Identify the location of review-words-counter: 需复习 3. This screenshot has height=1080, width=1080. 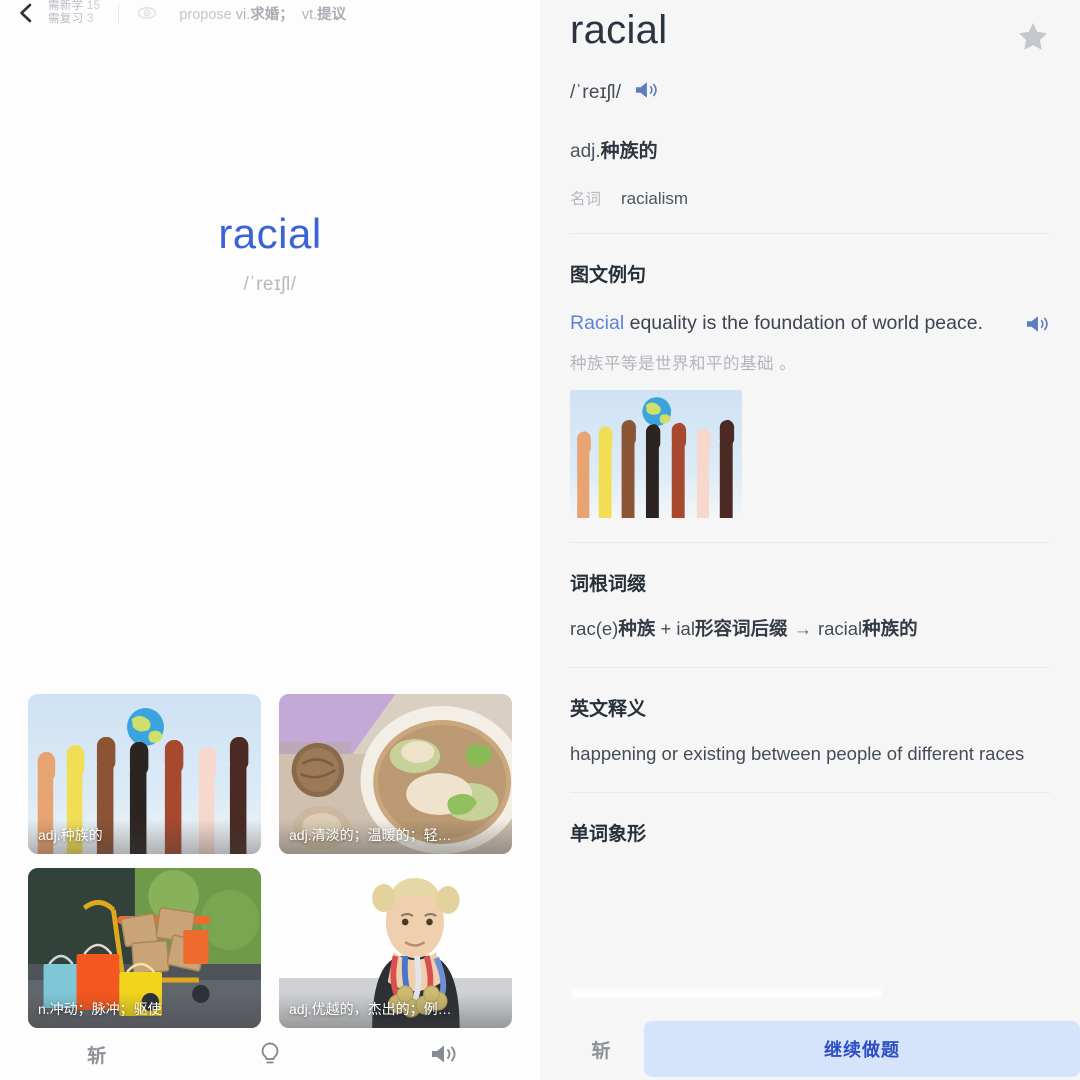
(74, 19).